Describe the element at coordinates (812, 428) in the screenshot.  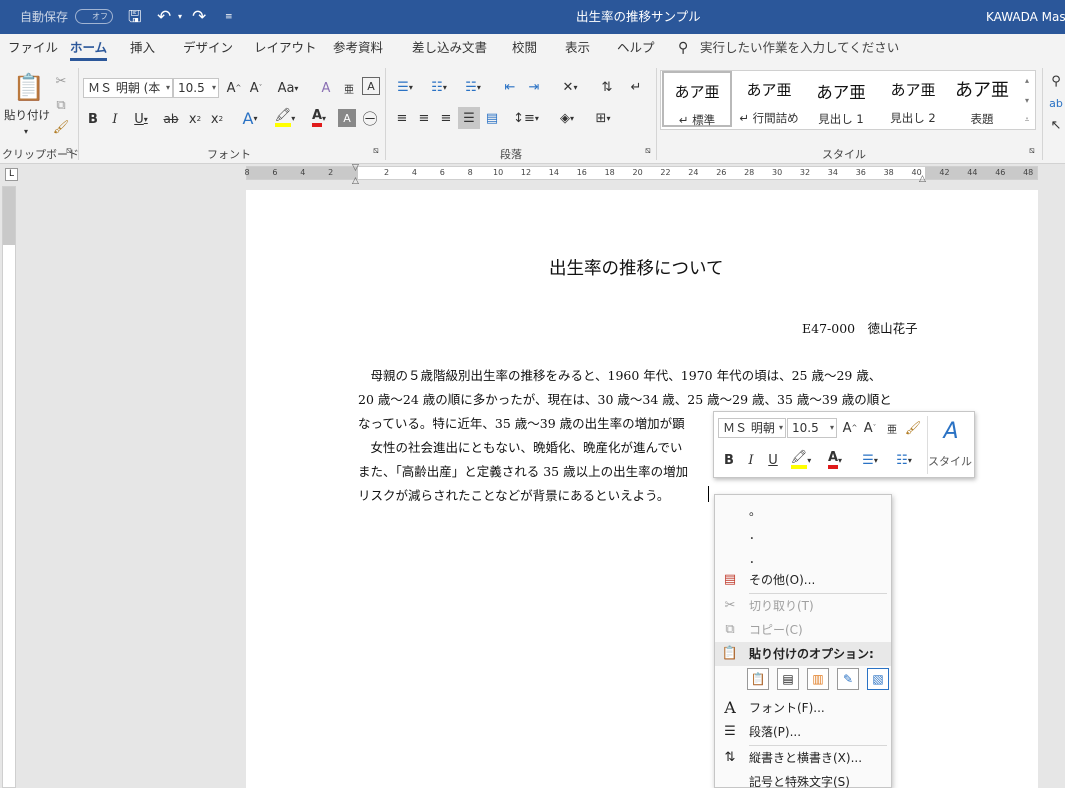
I see `mini-font-size: 10.5 ▾` at that location.